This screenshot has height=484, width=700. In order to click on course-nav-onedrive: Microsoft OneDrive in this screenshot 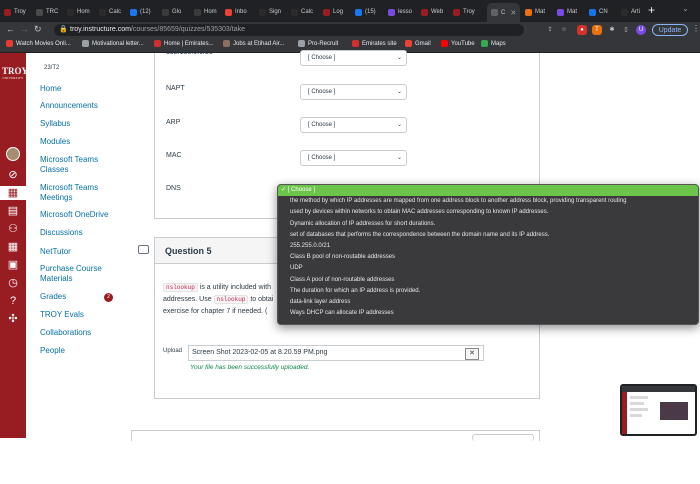, I will do `click(80, 215)`.